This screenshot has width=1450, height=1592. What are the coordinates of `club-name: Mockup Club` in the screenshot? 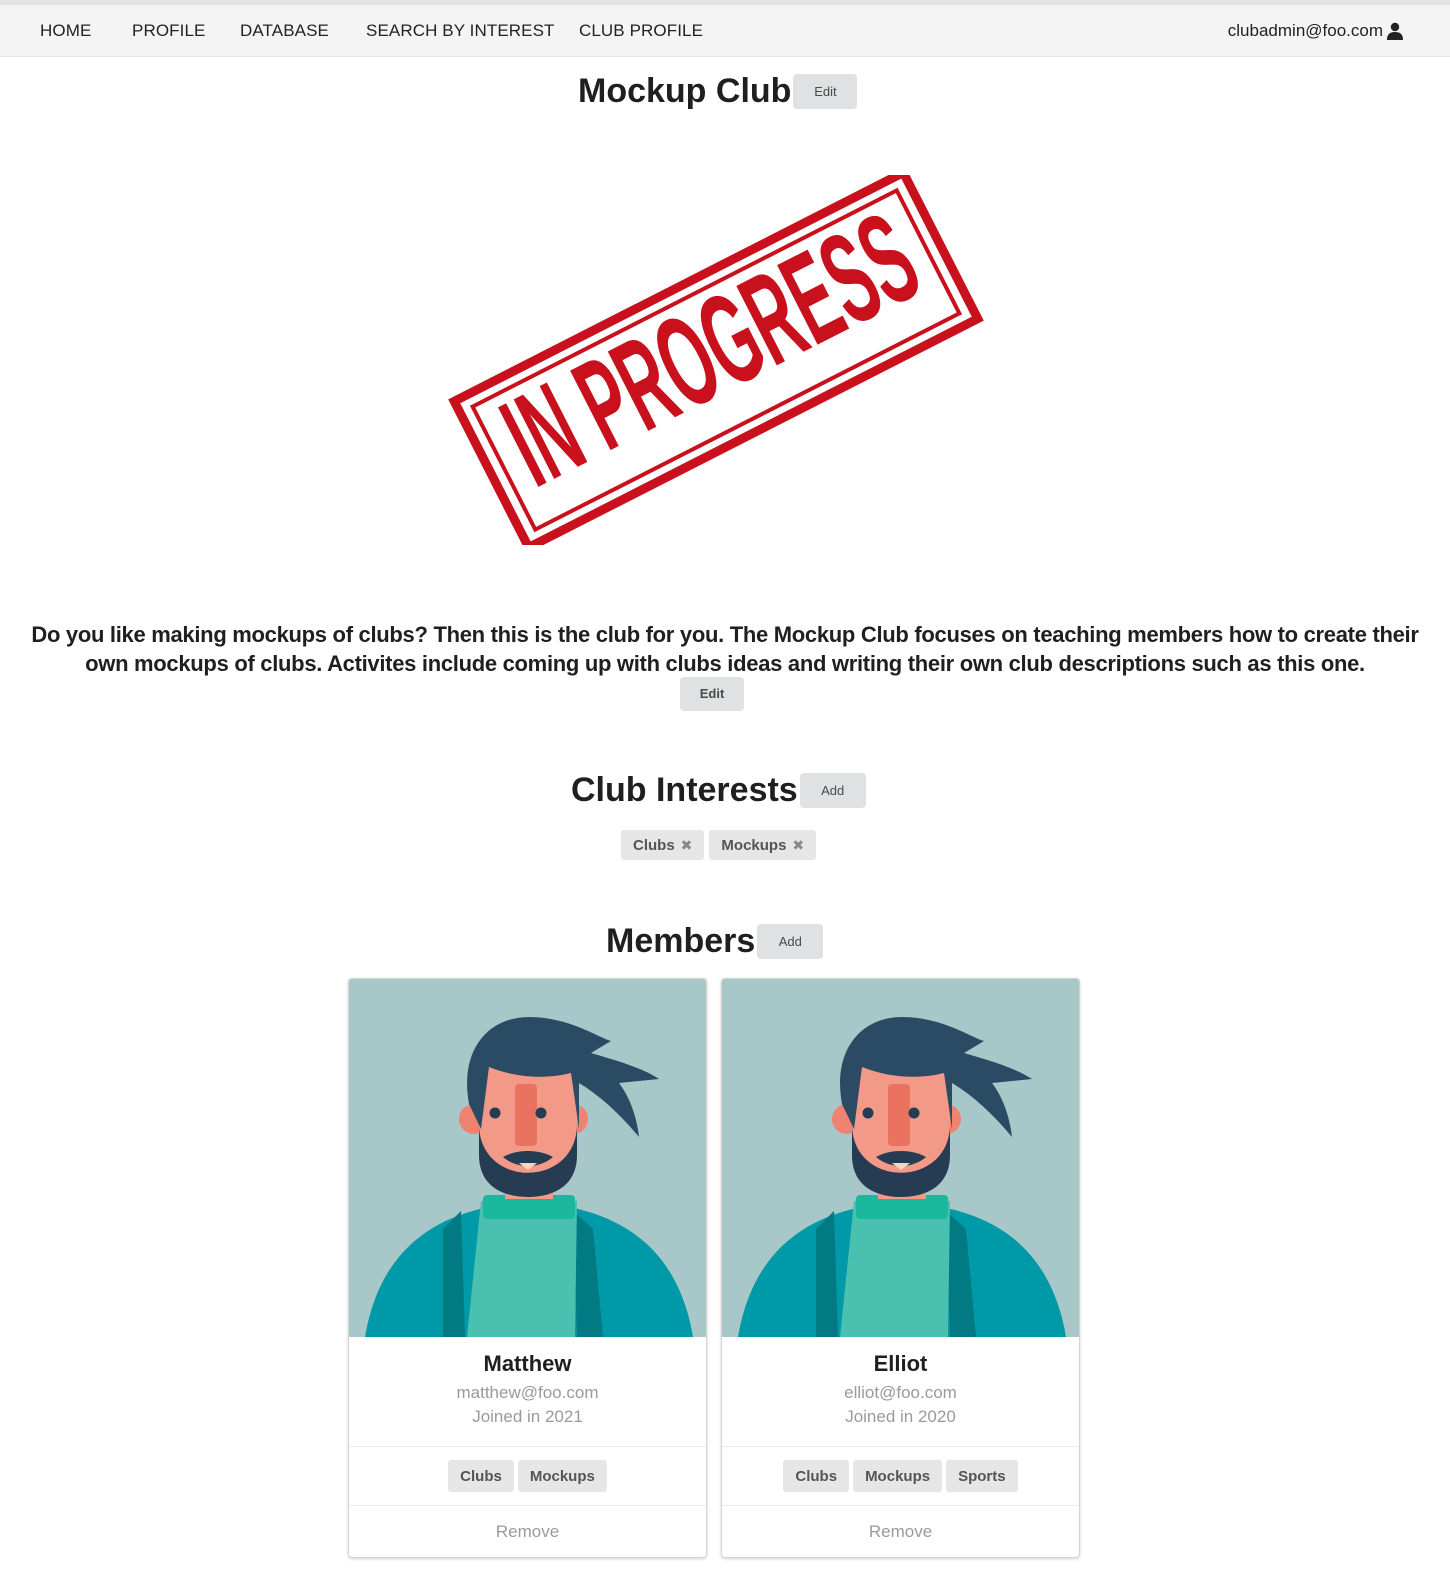 It's located at (685, 91).